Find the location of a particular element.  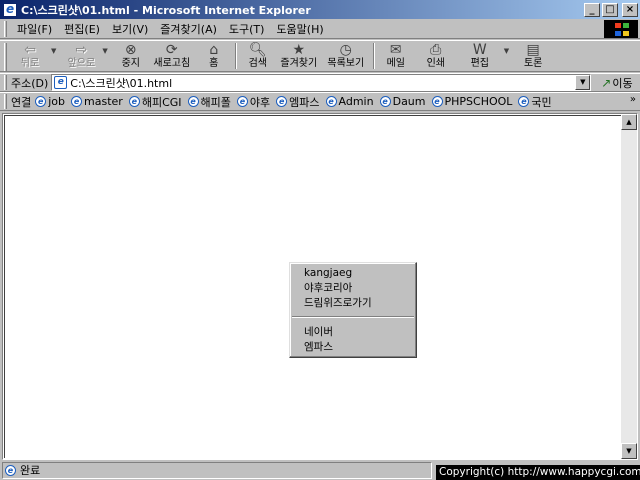

edit-button: W 편집 is located at coordinates (480, 56).